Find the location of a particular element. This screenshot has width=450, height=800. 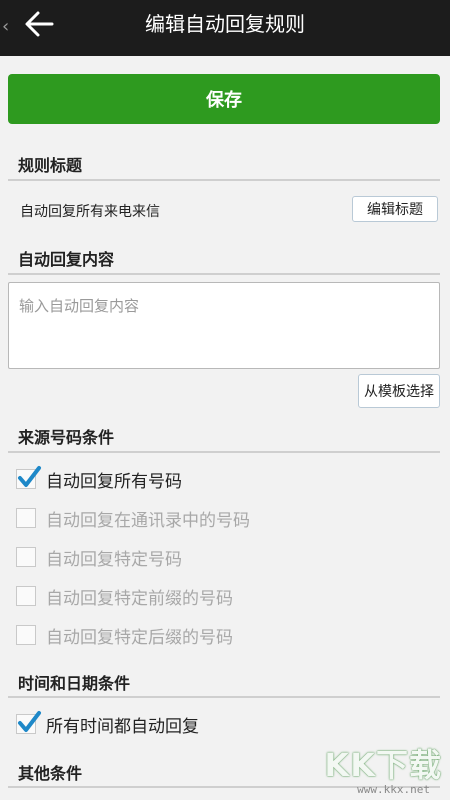

checkbox-contacts-numbers: 自动回复在通讯录中的号码 is located at coordinates (133, 518).